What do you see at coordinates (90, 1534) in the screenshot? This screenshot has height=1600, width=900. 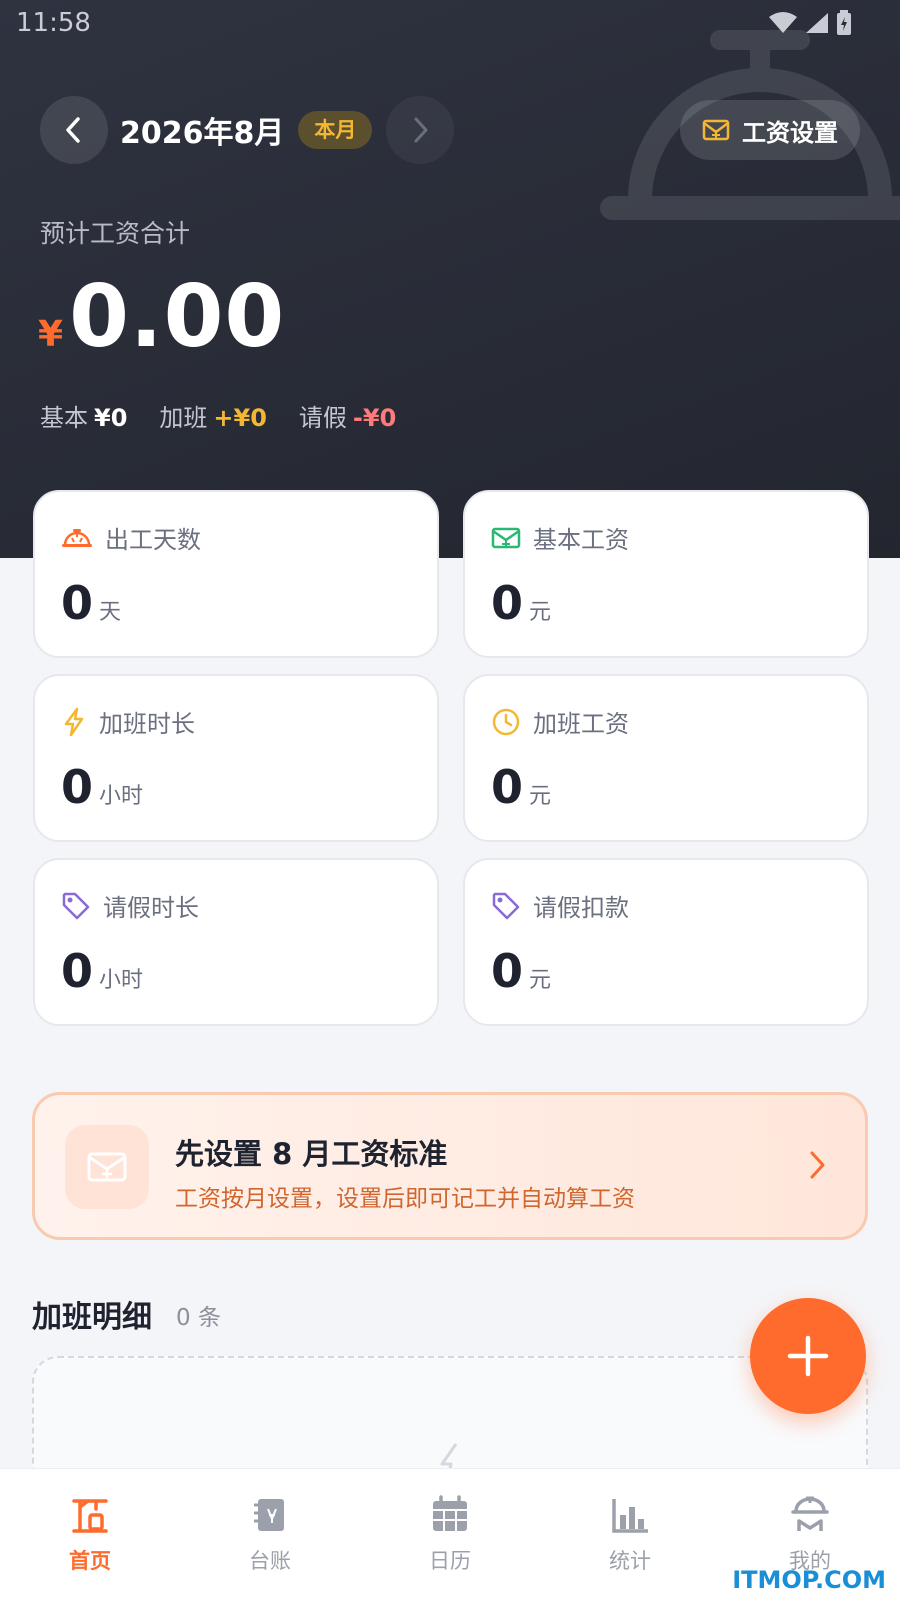 I see `tab-home: 首页` at bounding box center [90, 1534].